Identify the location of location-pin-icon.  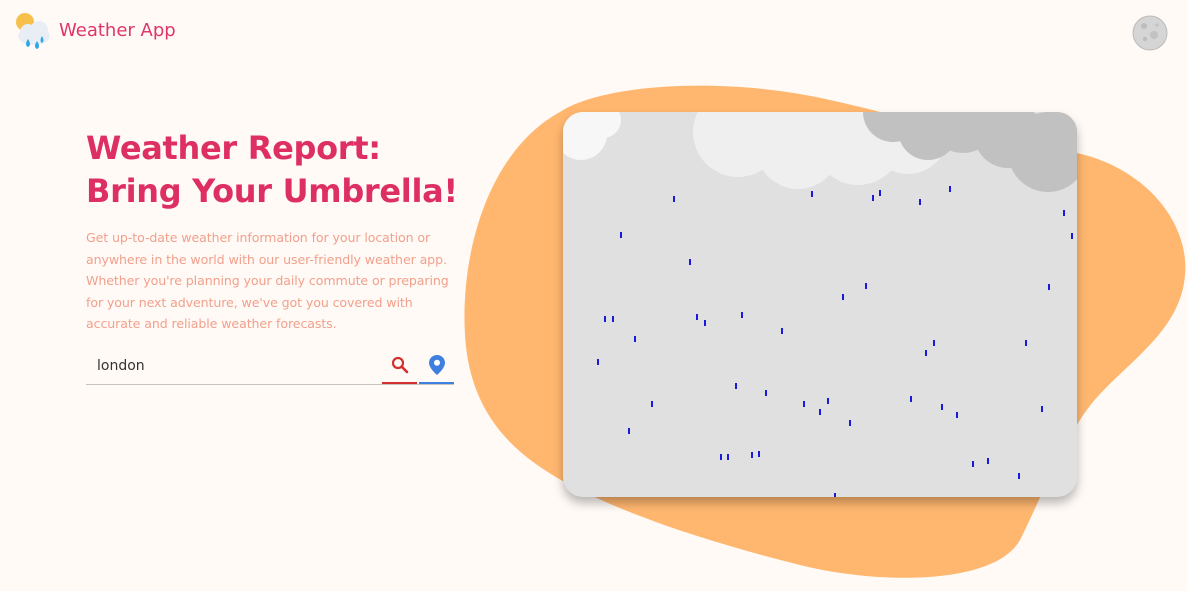
(436, 365).